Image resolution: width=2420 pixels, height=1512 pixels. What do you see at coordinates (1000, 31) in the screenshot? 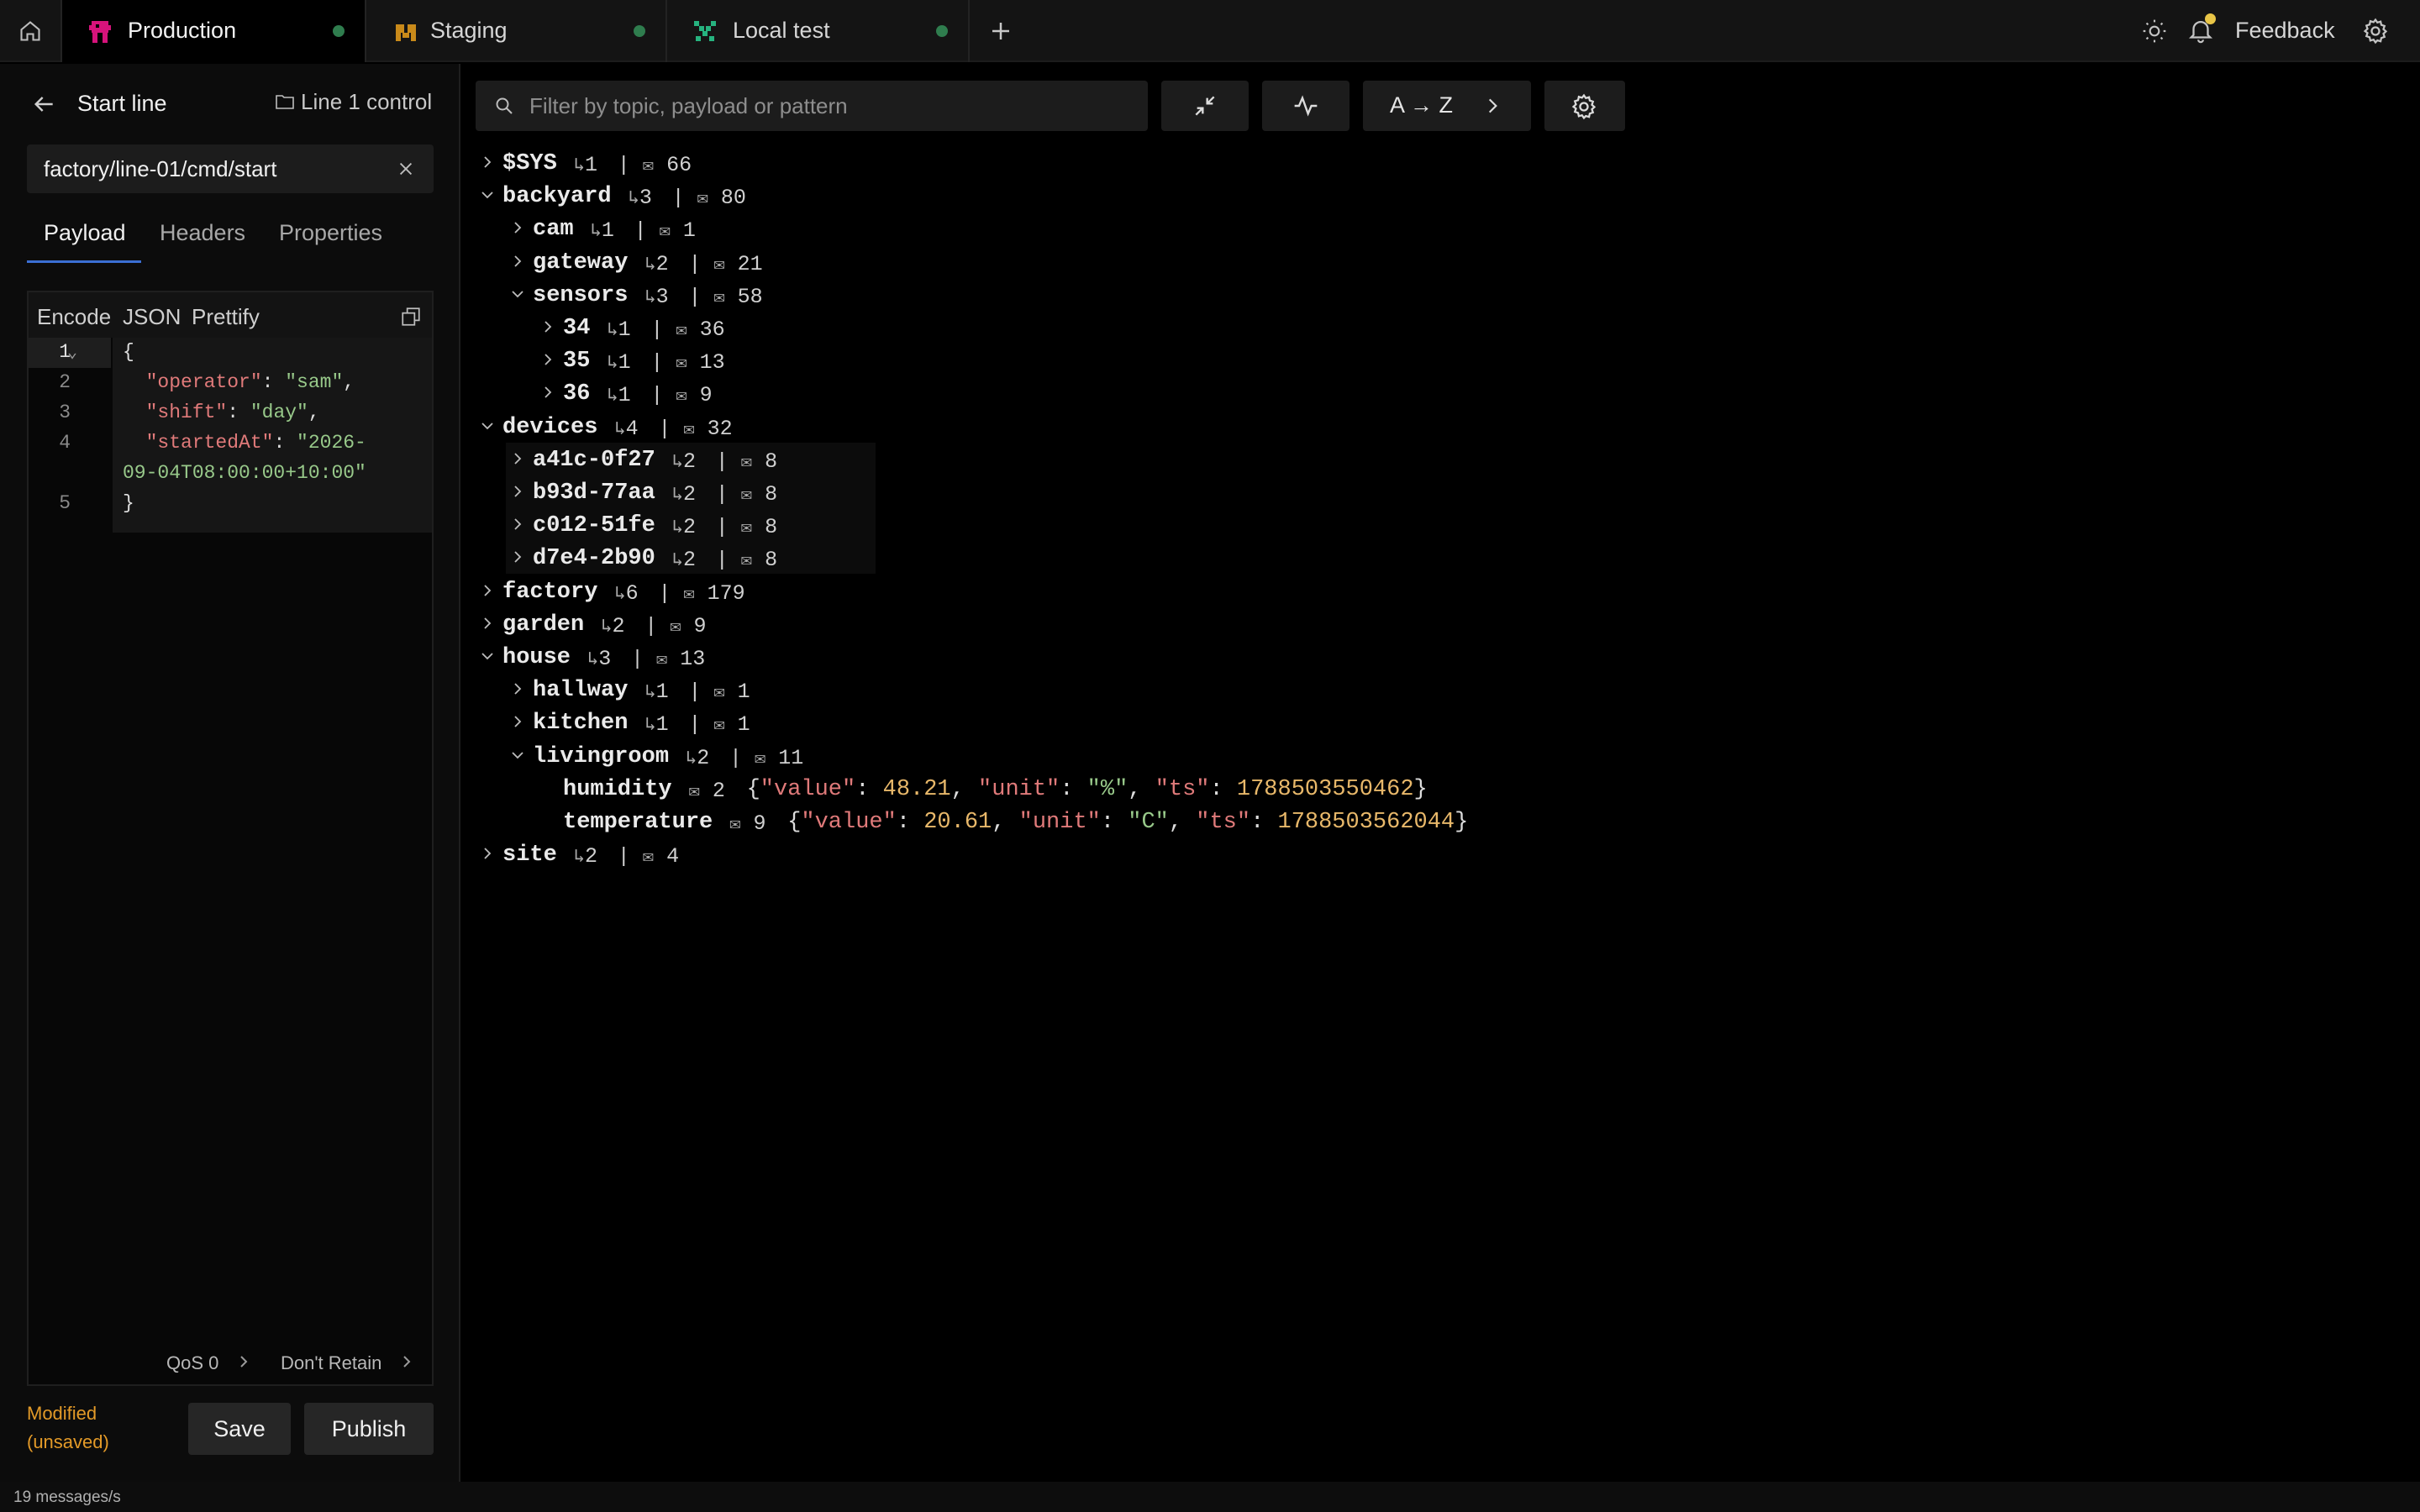
I see `add-tab-button` at bounding box center [1000, 31].